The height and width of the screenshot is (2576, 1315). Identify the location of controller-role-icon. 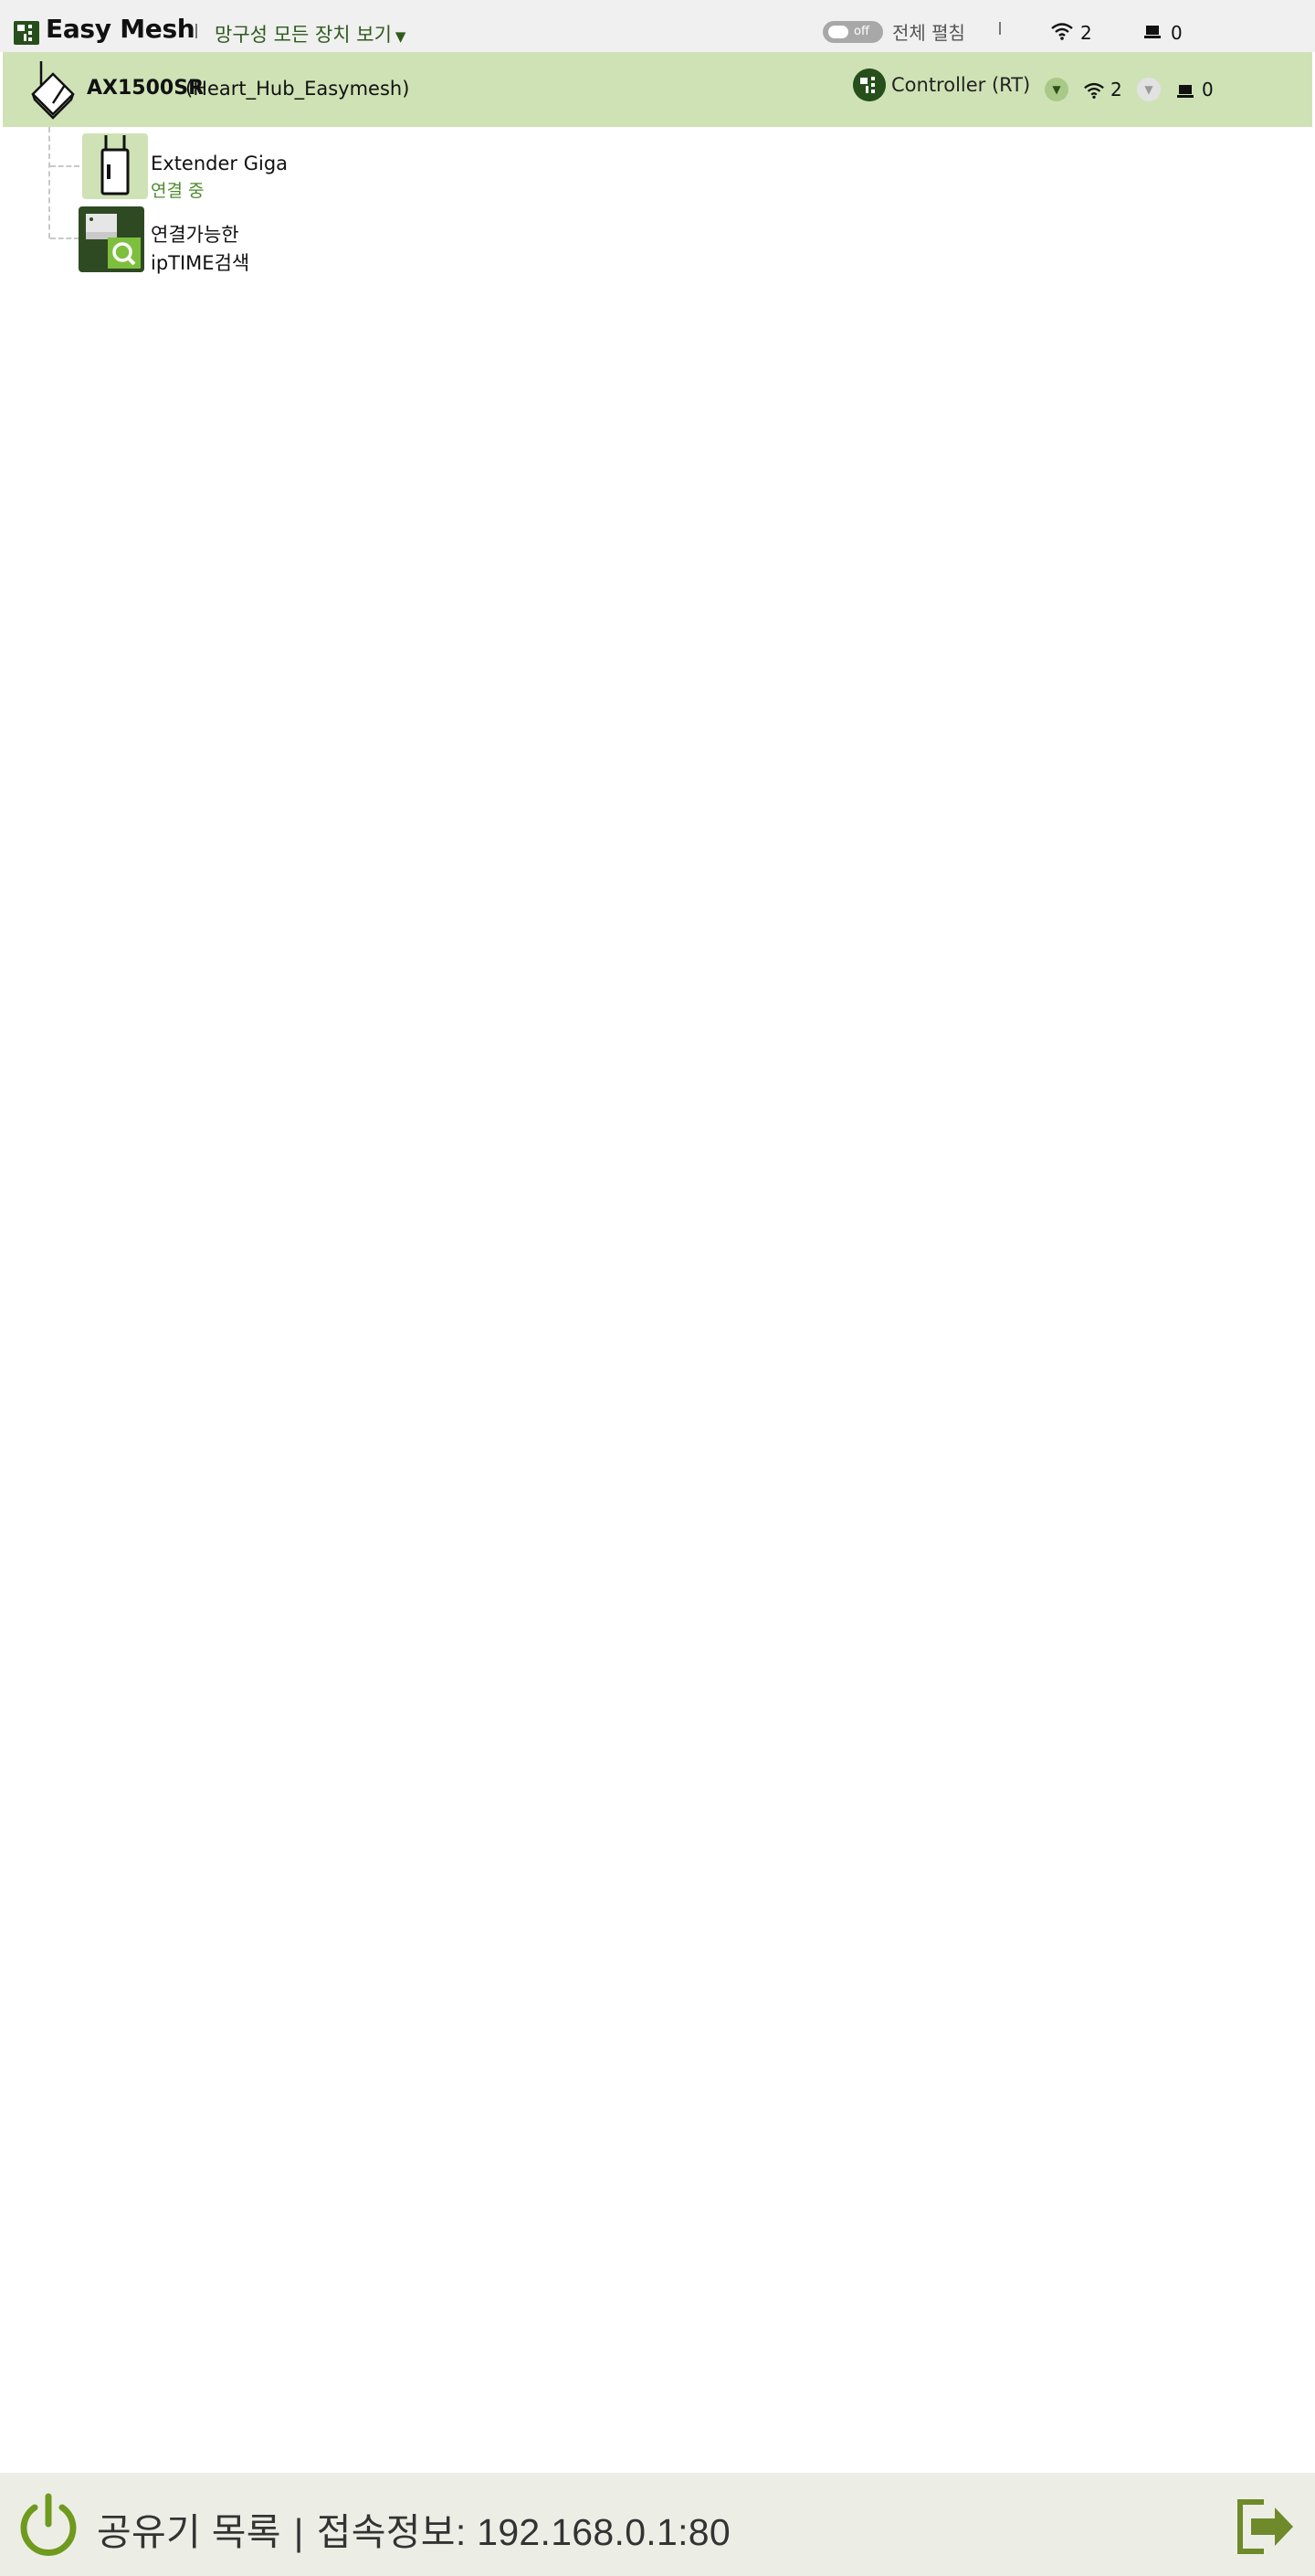
(869, 85).